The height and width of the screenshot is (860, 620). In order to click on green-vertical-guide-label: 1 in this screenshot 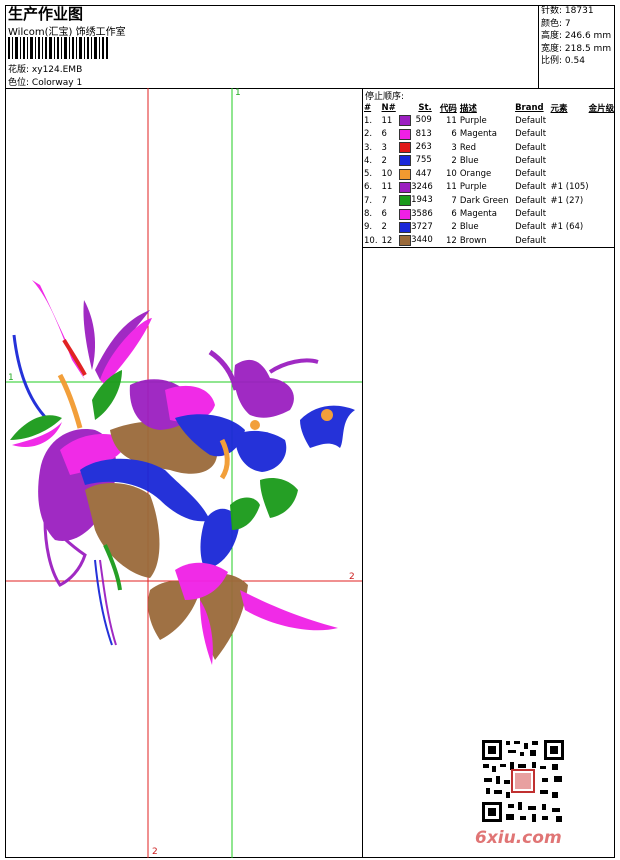, I will do `click(238, 93)`.